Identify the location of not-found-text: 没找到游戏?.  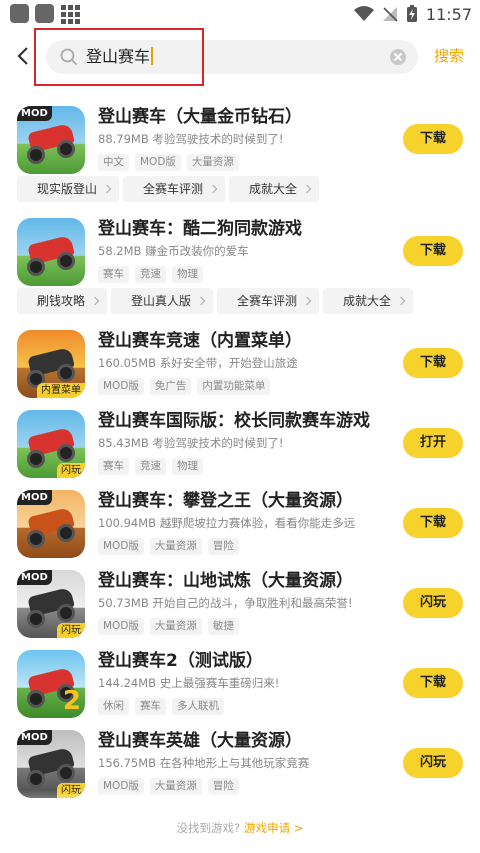
(208, 828).